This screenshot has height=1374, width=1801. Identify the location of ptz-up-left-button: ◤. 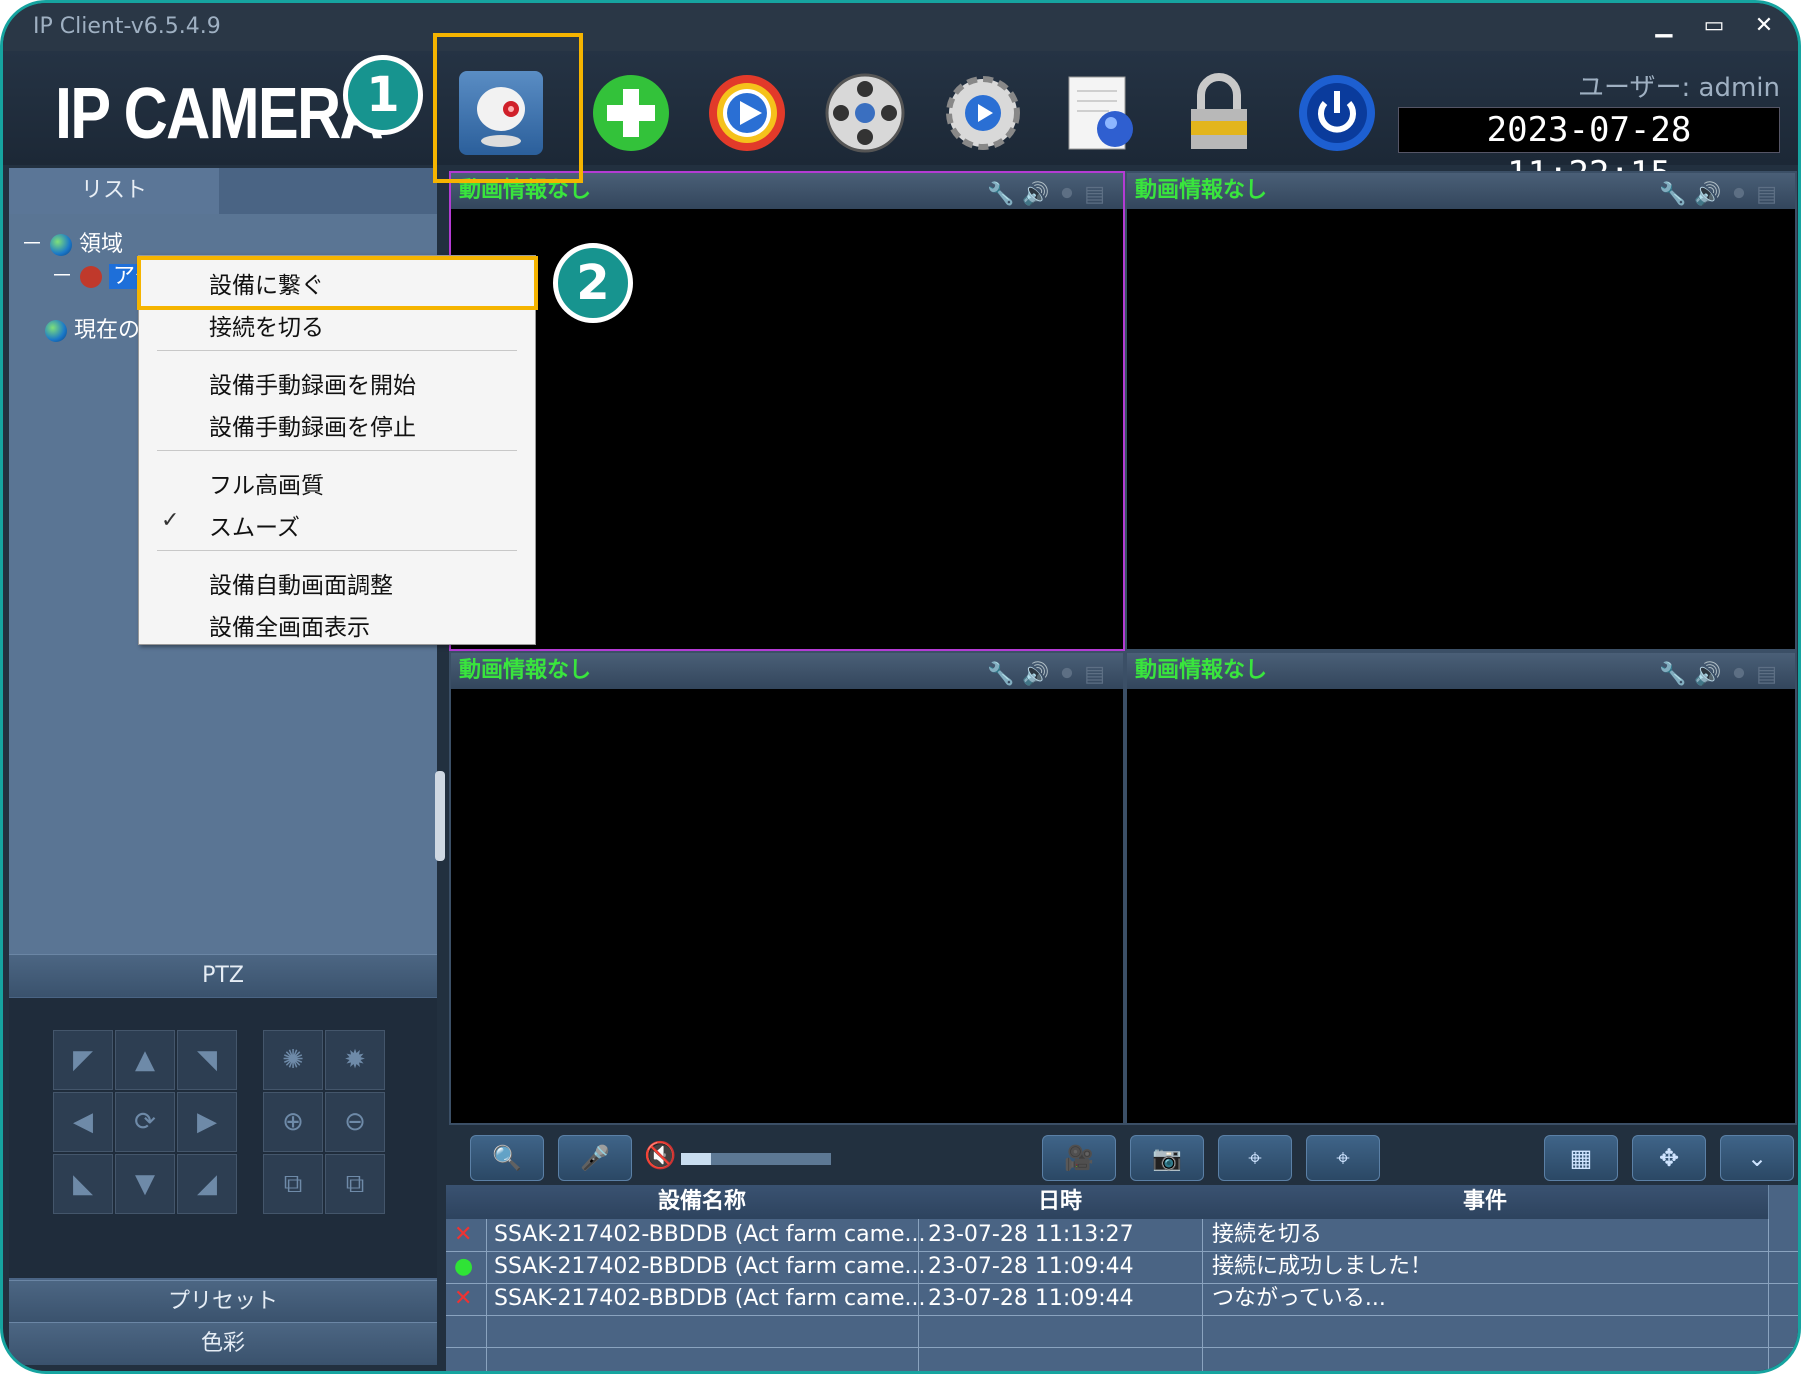
(83, 1060).